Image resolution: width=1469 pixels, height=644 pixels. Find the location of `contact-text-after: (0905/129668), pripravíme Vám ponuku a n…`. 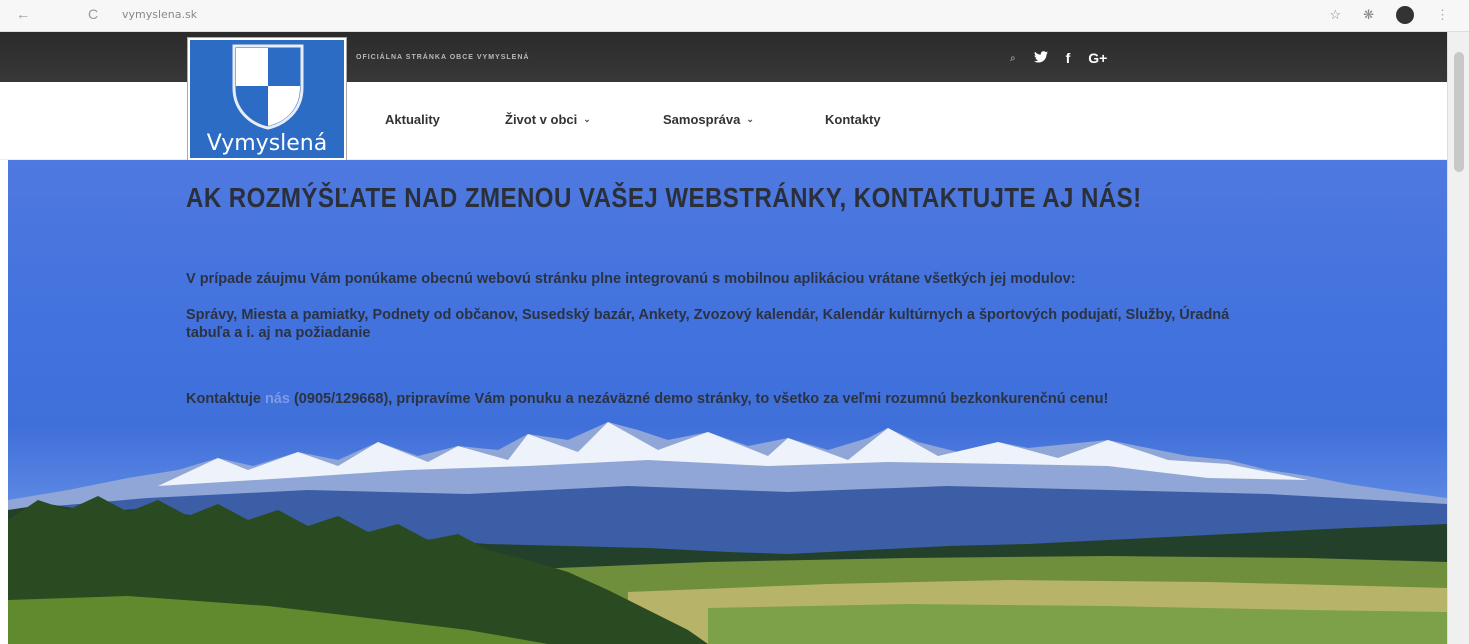

contact-text-after: (0905/129668), pripravíme Vám ponuku a n… is located at coordinates (699, 399).